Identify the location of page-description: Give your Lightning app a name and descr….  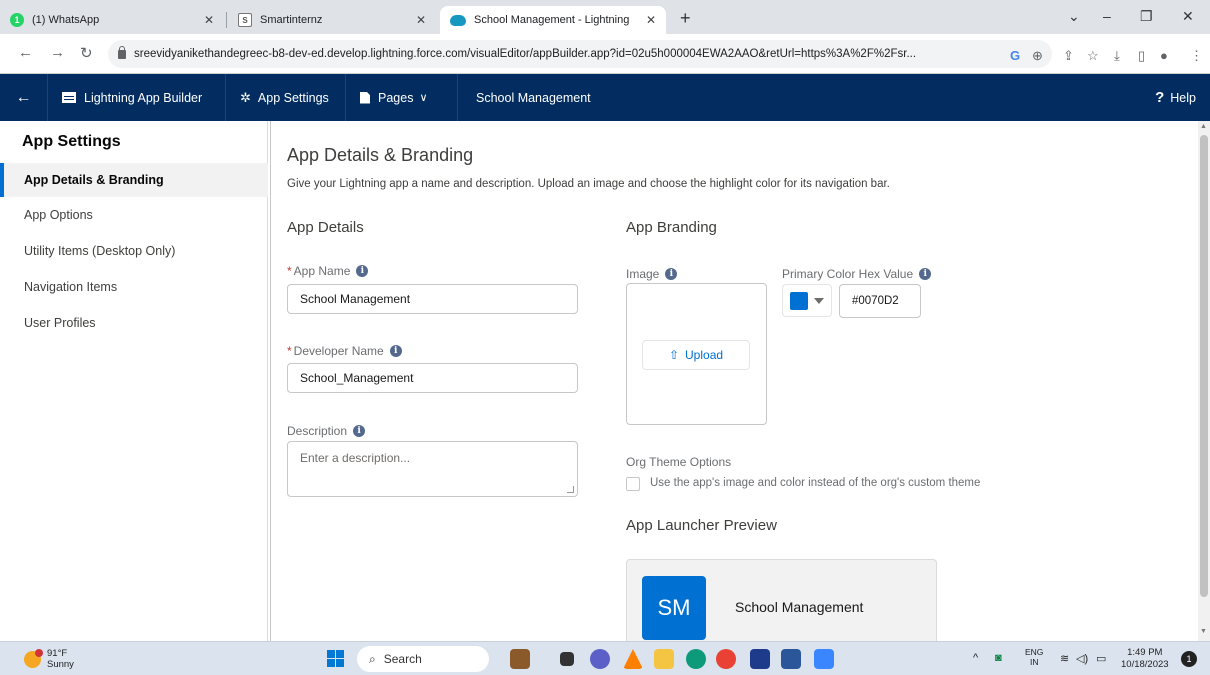
(588, 184).